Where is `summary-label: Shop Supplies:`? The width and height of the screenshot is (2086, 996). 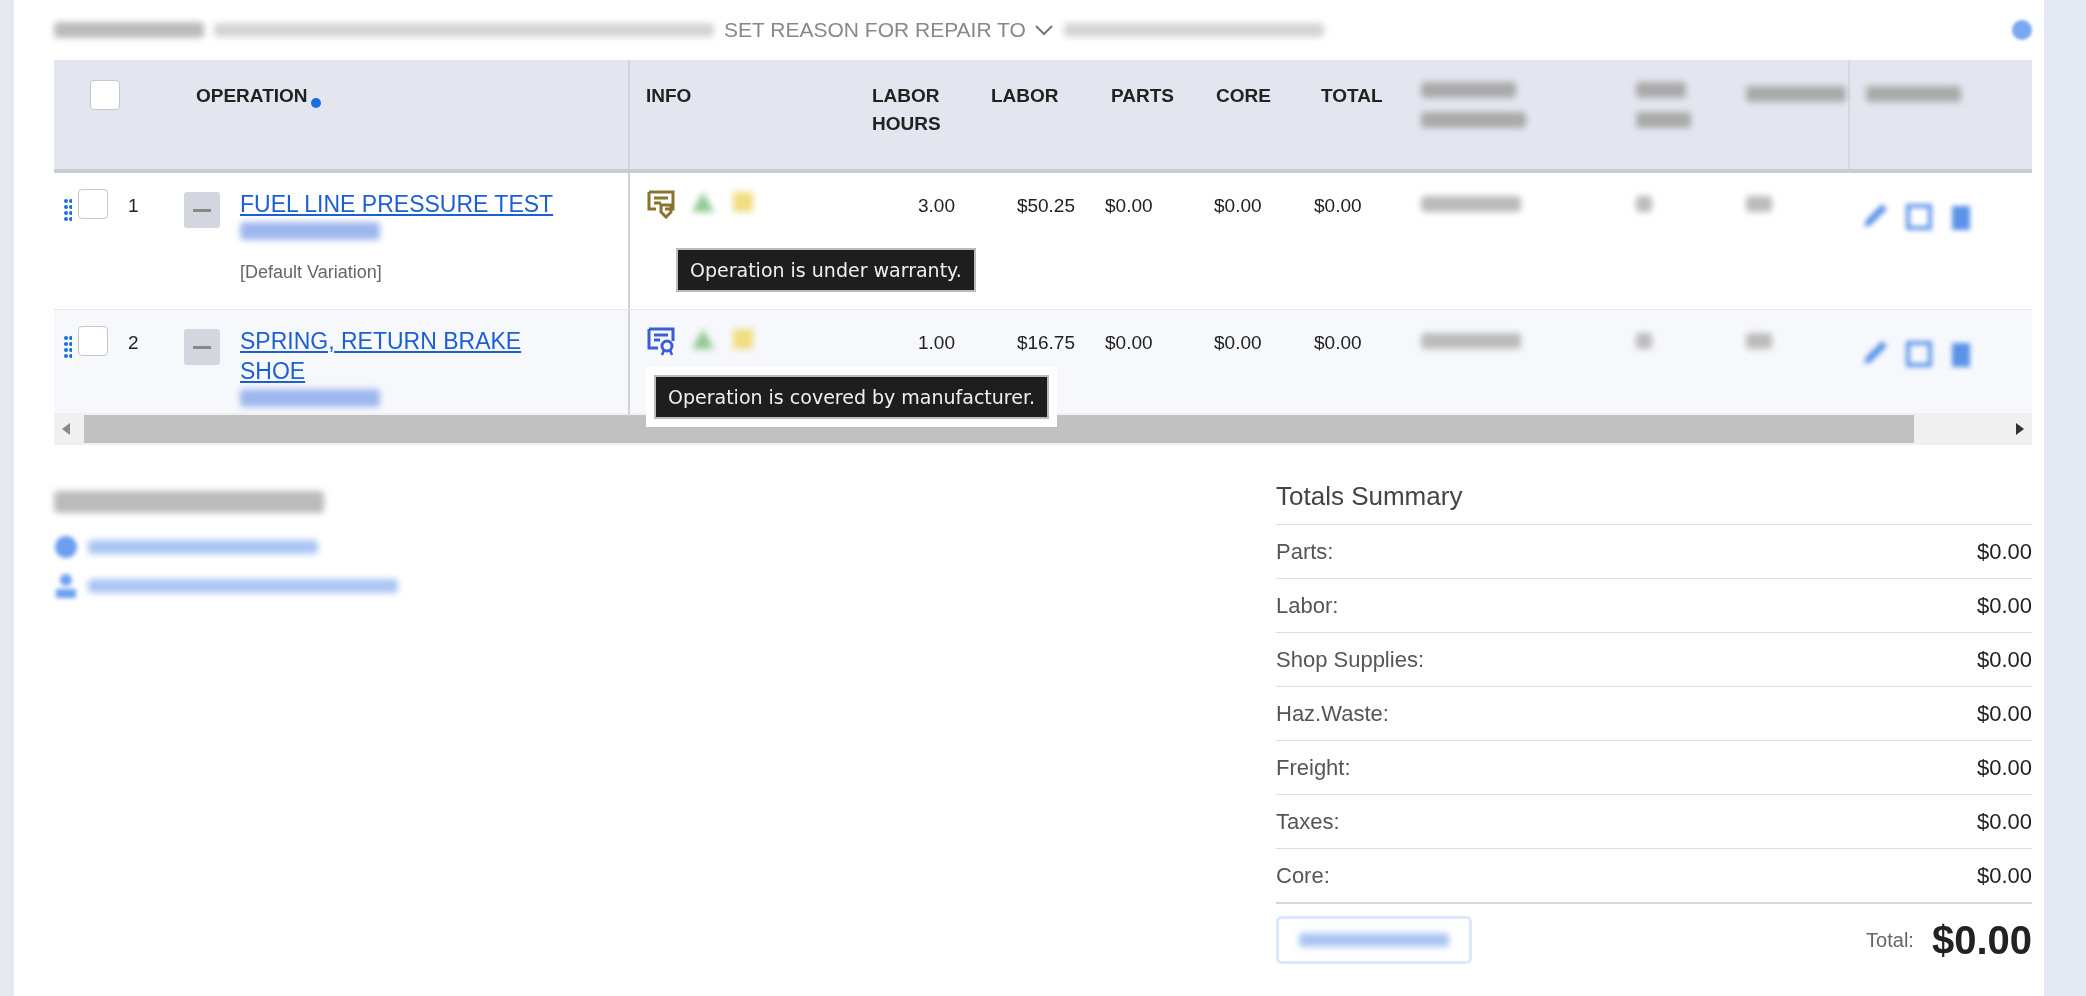 summary-label: Shop Supplies: is located at coordinates (1350, 659).